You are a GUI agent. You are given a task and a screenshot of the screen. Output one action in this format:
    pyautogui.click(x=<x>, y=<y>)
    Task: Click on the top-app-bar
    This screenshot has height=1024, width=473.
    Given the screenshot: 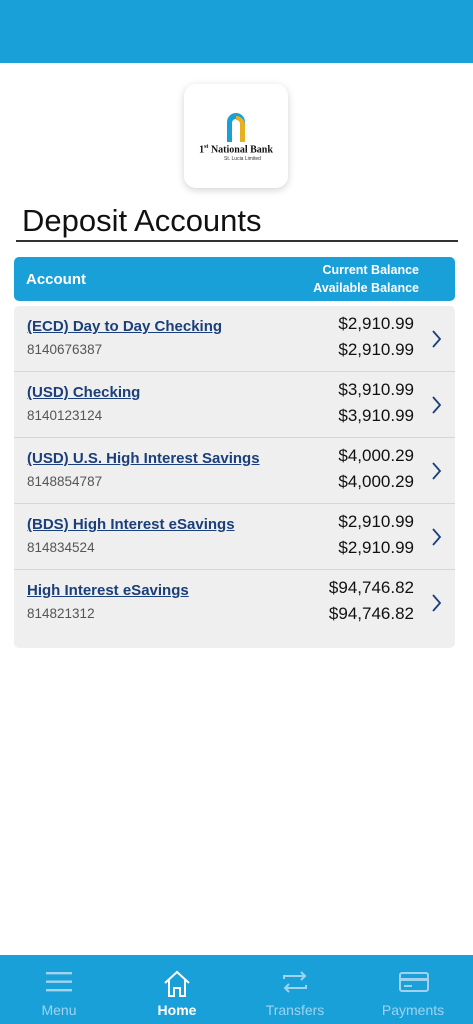 What is the action you would take?
    pyautogui.click(x=236, y=31)
    